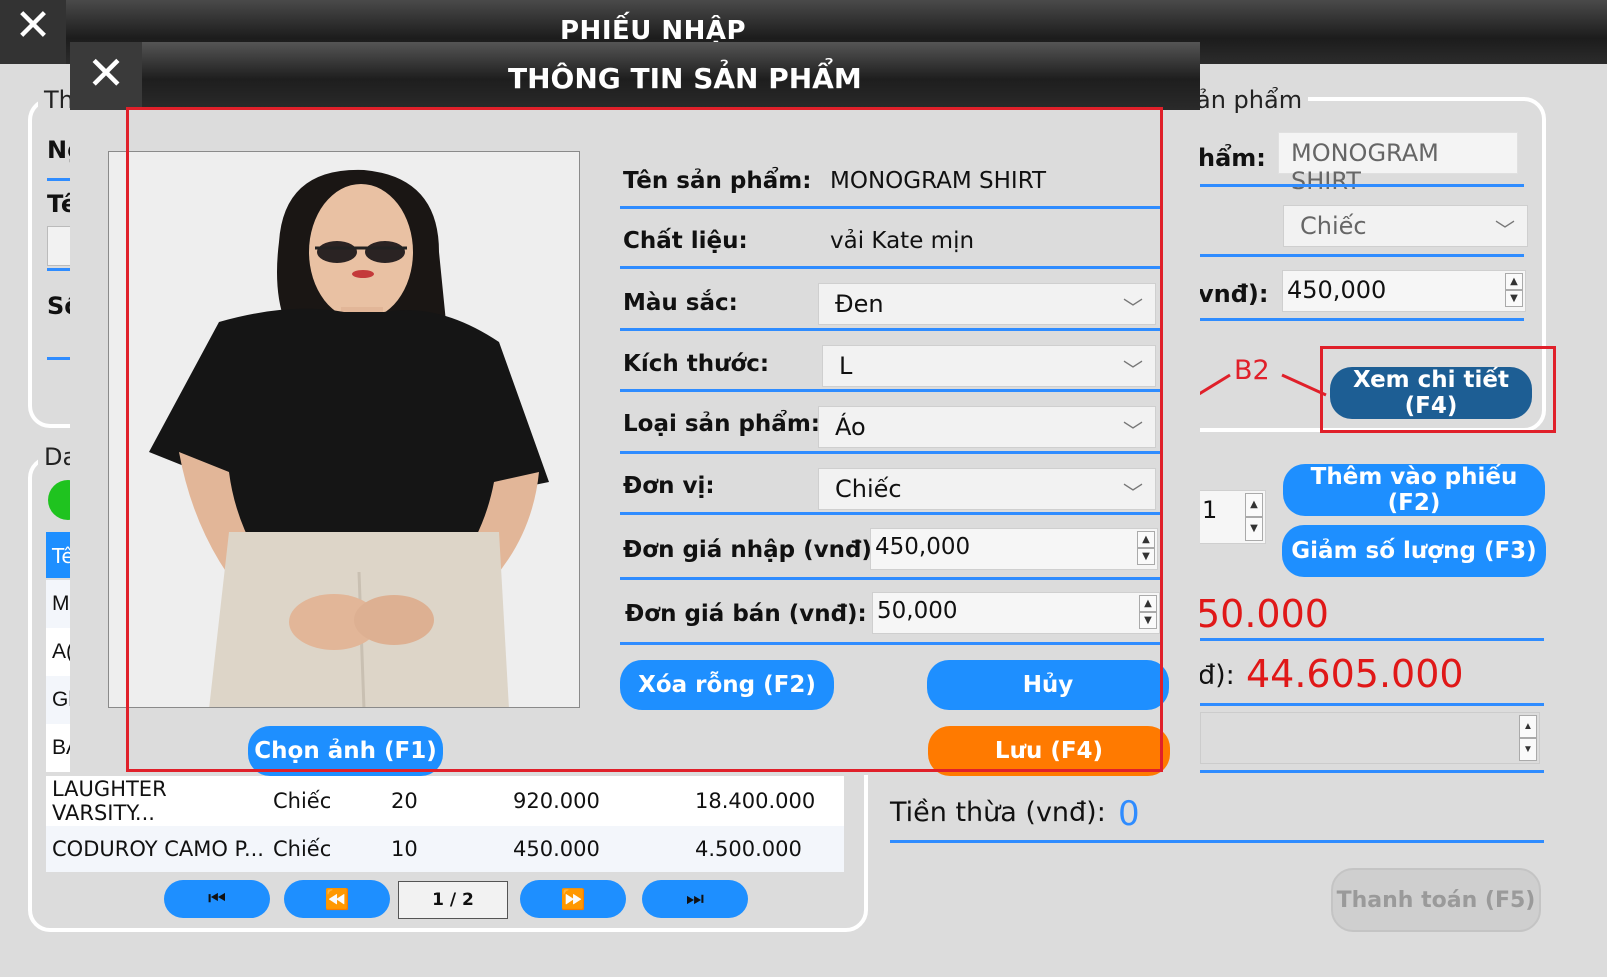 The height and width of the screenshot is (977, 1607). What do you see at coordinates (1217, 841) in the screenshot?
I see `change-line` at bounding box center [1217, 841].